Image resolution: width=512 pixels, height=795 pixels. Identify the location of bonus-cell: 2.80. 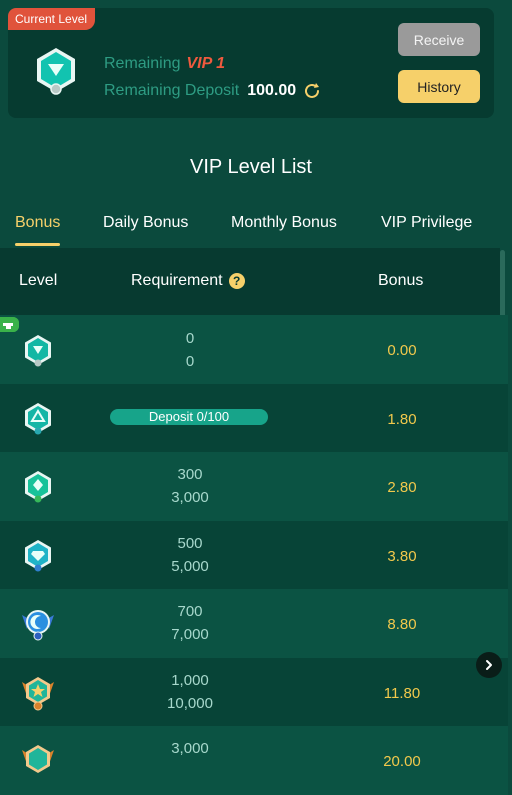
(402, 487).